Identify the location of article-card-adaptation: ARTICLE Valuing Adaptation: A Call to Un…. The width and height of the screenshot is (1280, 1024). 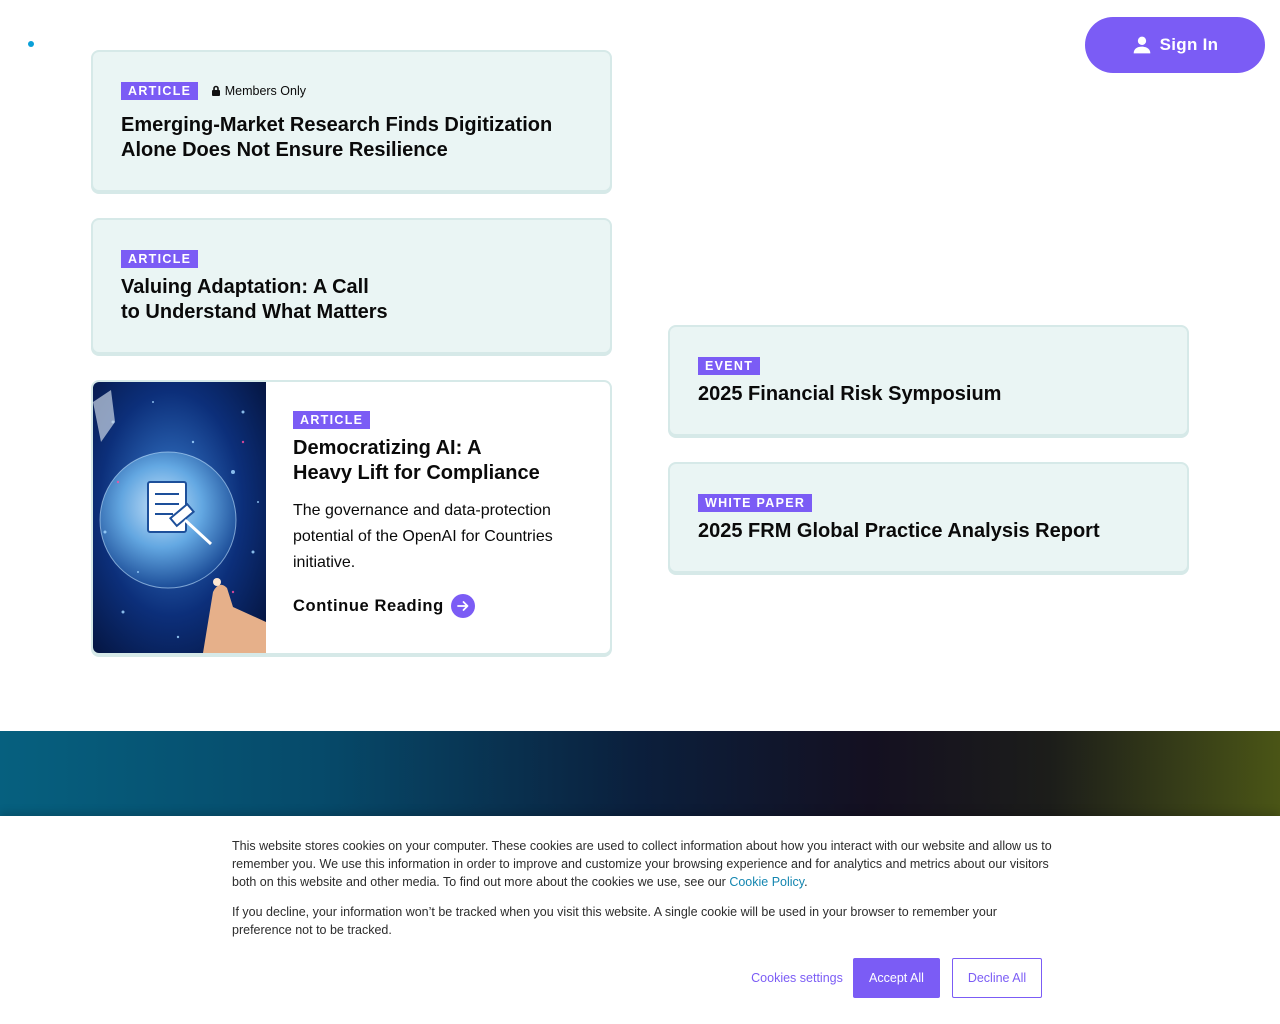
(351, 286).